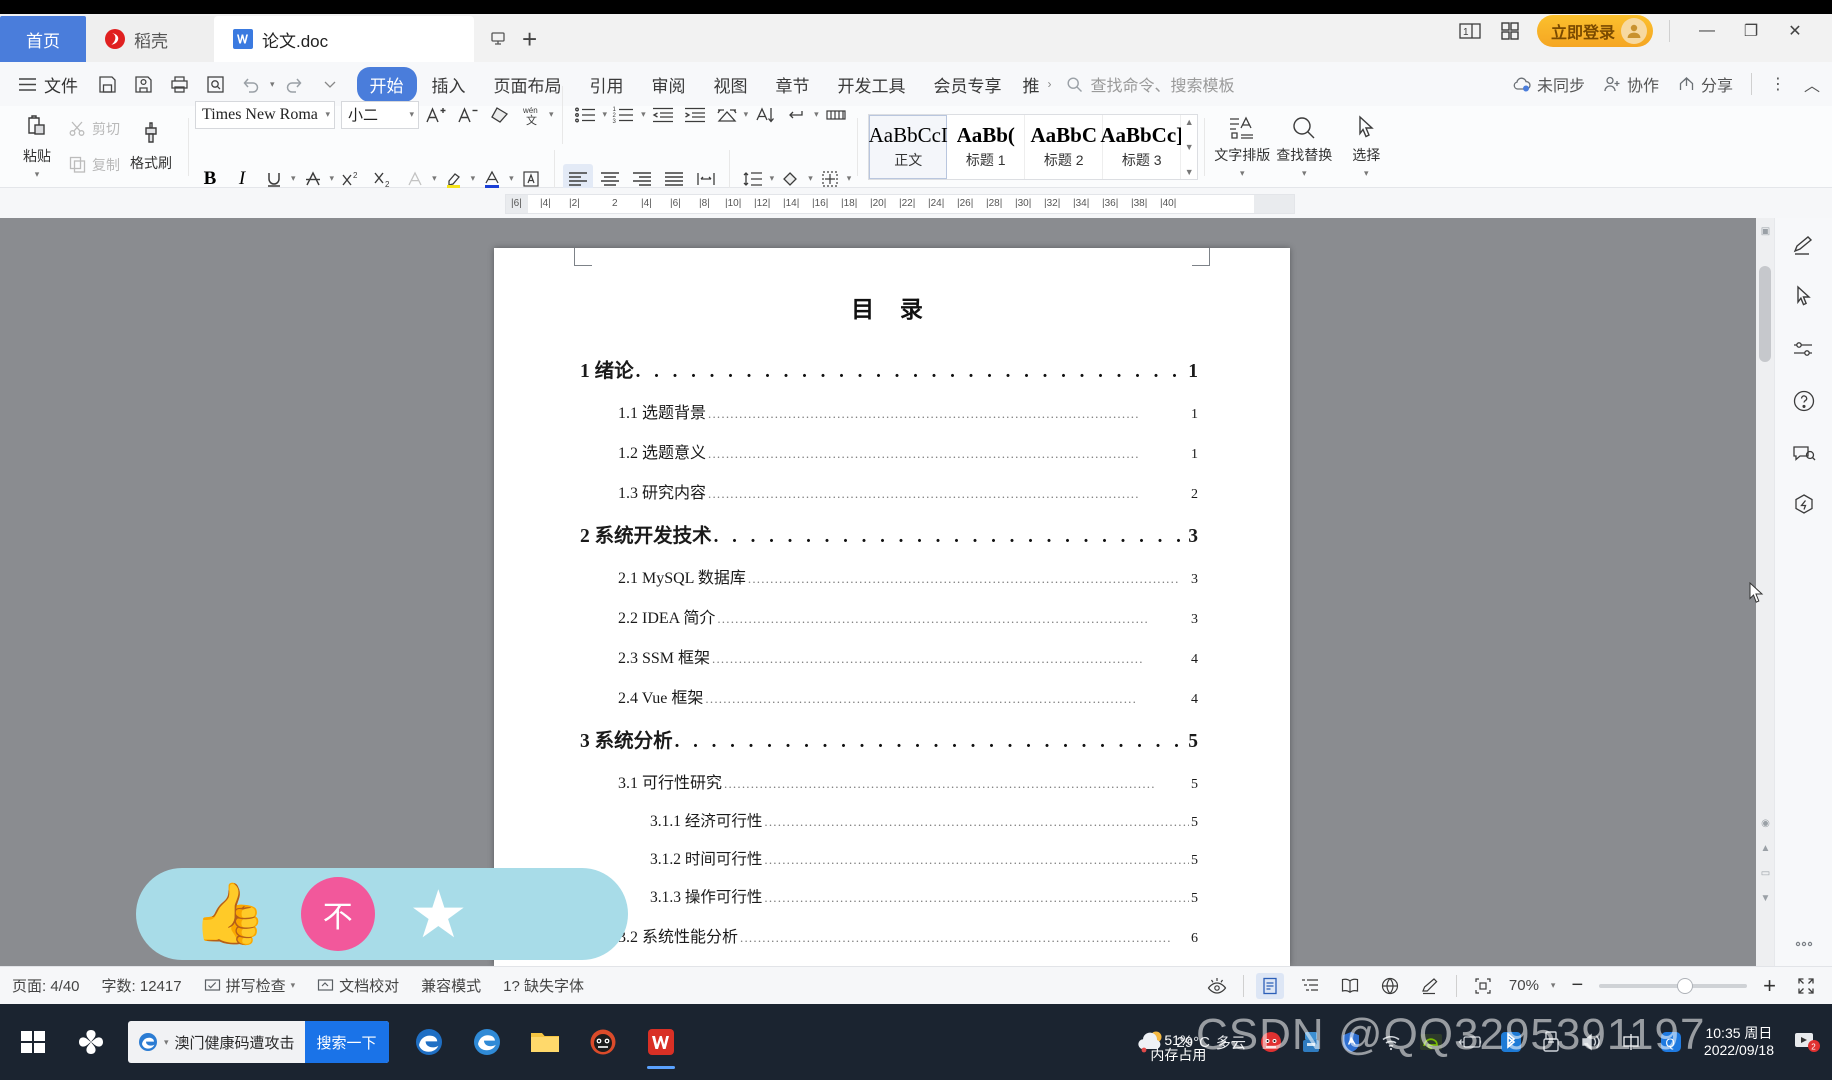 Image resolution: width=1832 pixels, height=1080 pixels. I want to click on volume-icon, so click(1591, 1042).